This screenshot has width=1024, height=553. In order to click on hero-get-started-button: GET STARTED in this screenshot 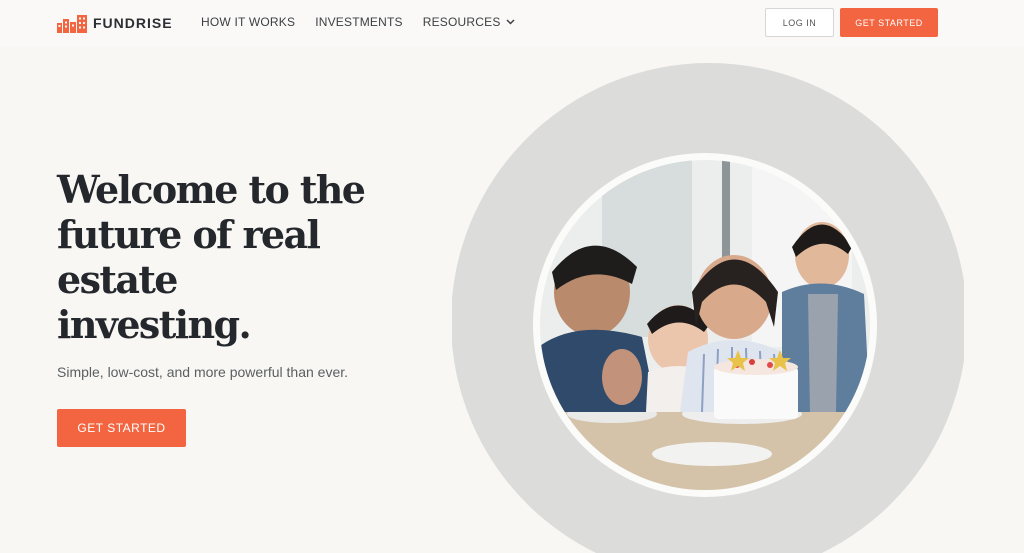, I will do `click(121, 428)`.